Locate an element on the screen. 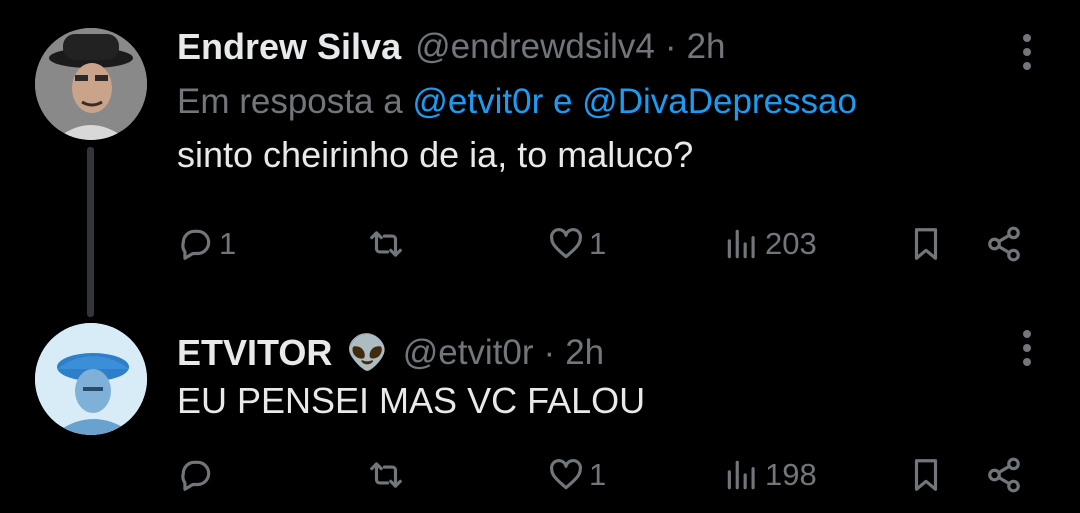 This screenshot has height=513, width=1080. replying-to: Em resposta a @etvit0r e @DivaDepressao is located at coordinates (608, 102).